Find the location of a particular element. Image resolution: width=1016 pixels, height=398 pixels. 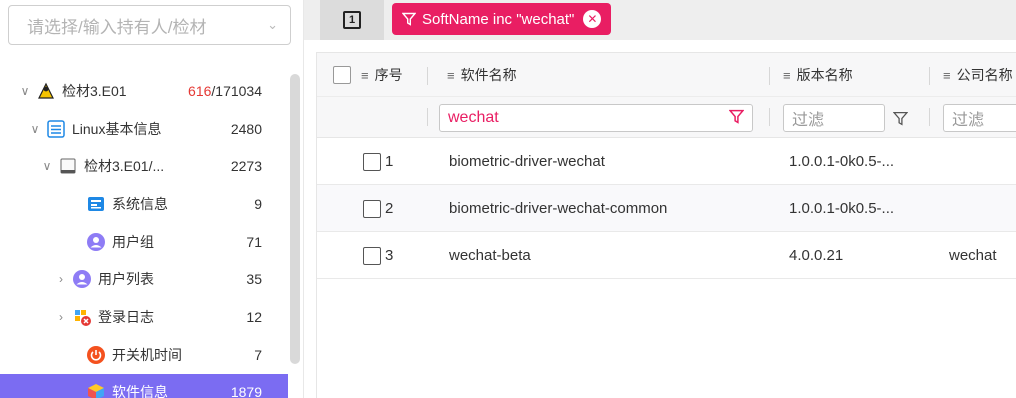

active-filter-tag: SoftName inc "wechat" ✕ is located at coordinates (502, 19).